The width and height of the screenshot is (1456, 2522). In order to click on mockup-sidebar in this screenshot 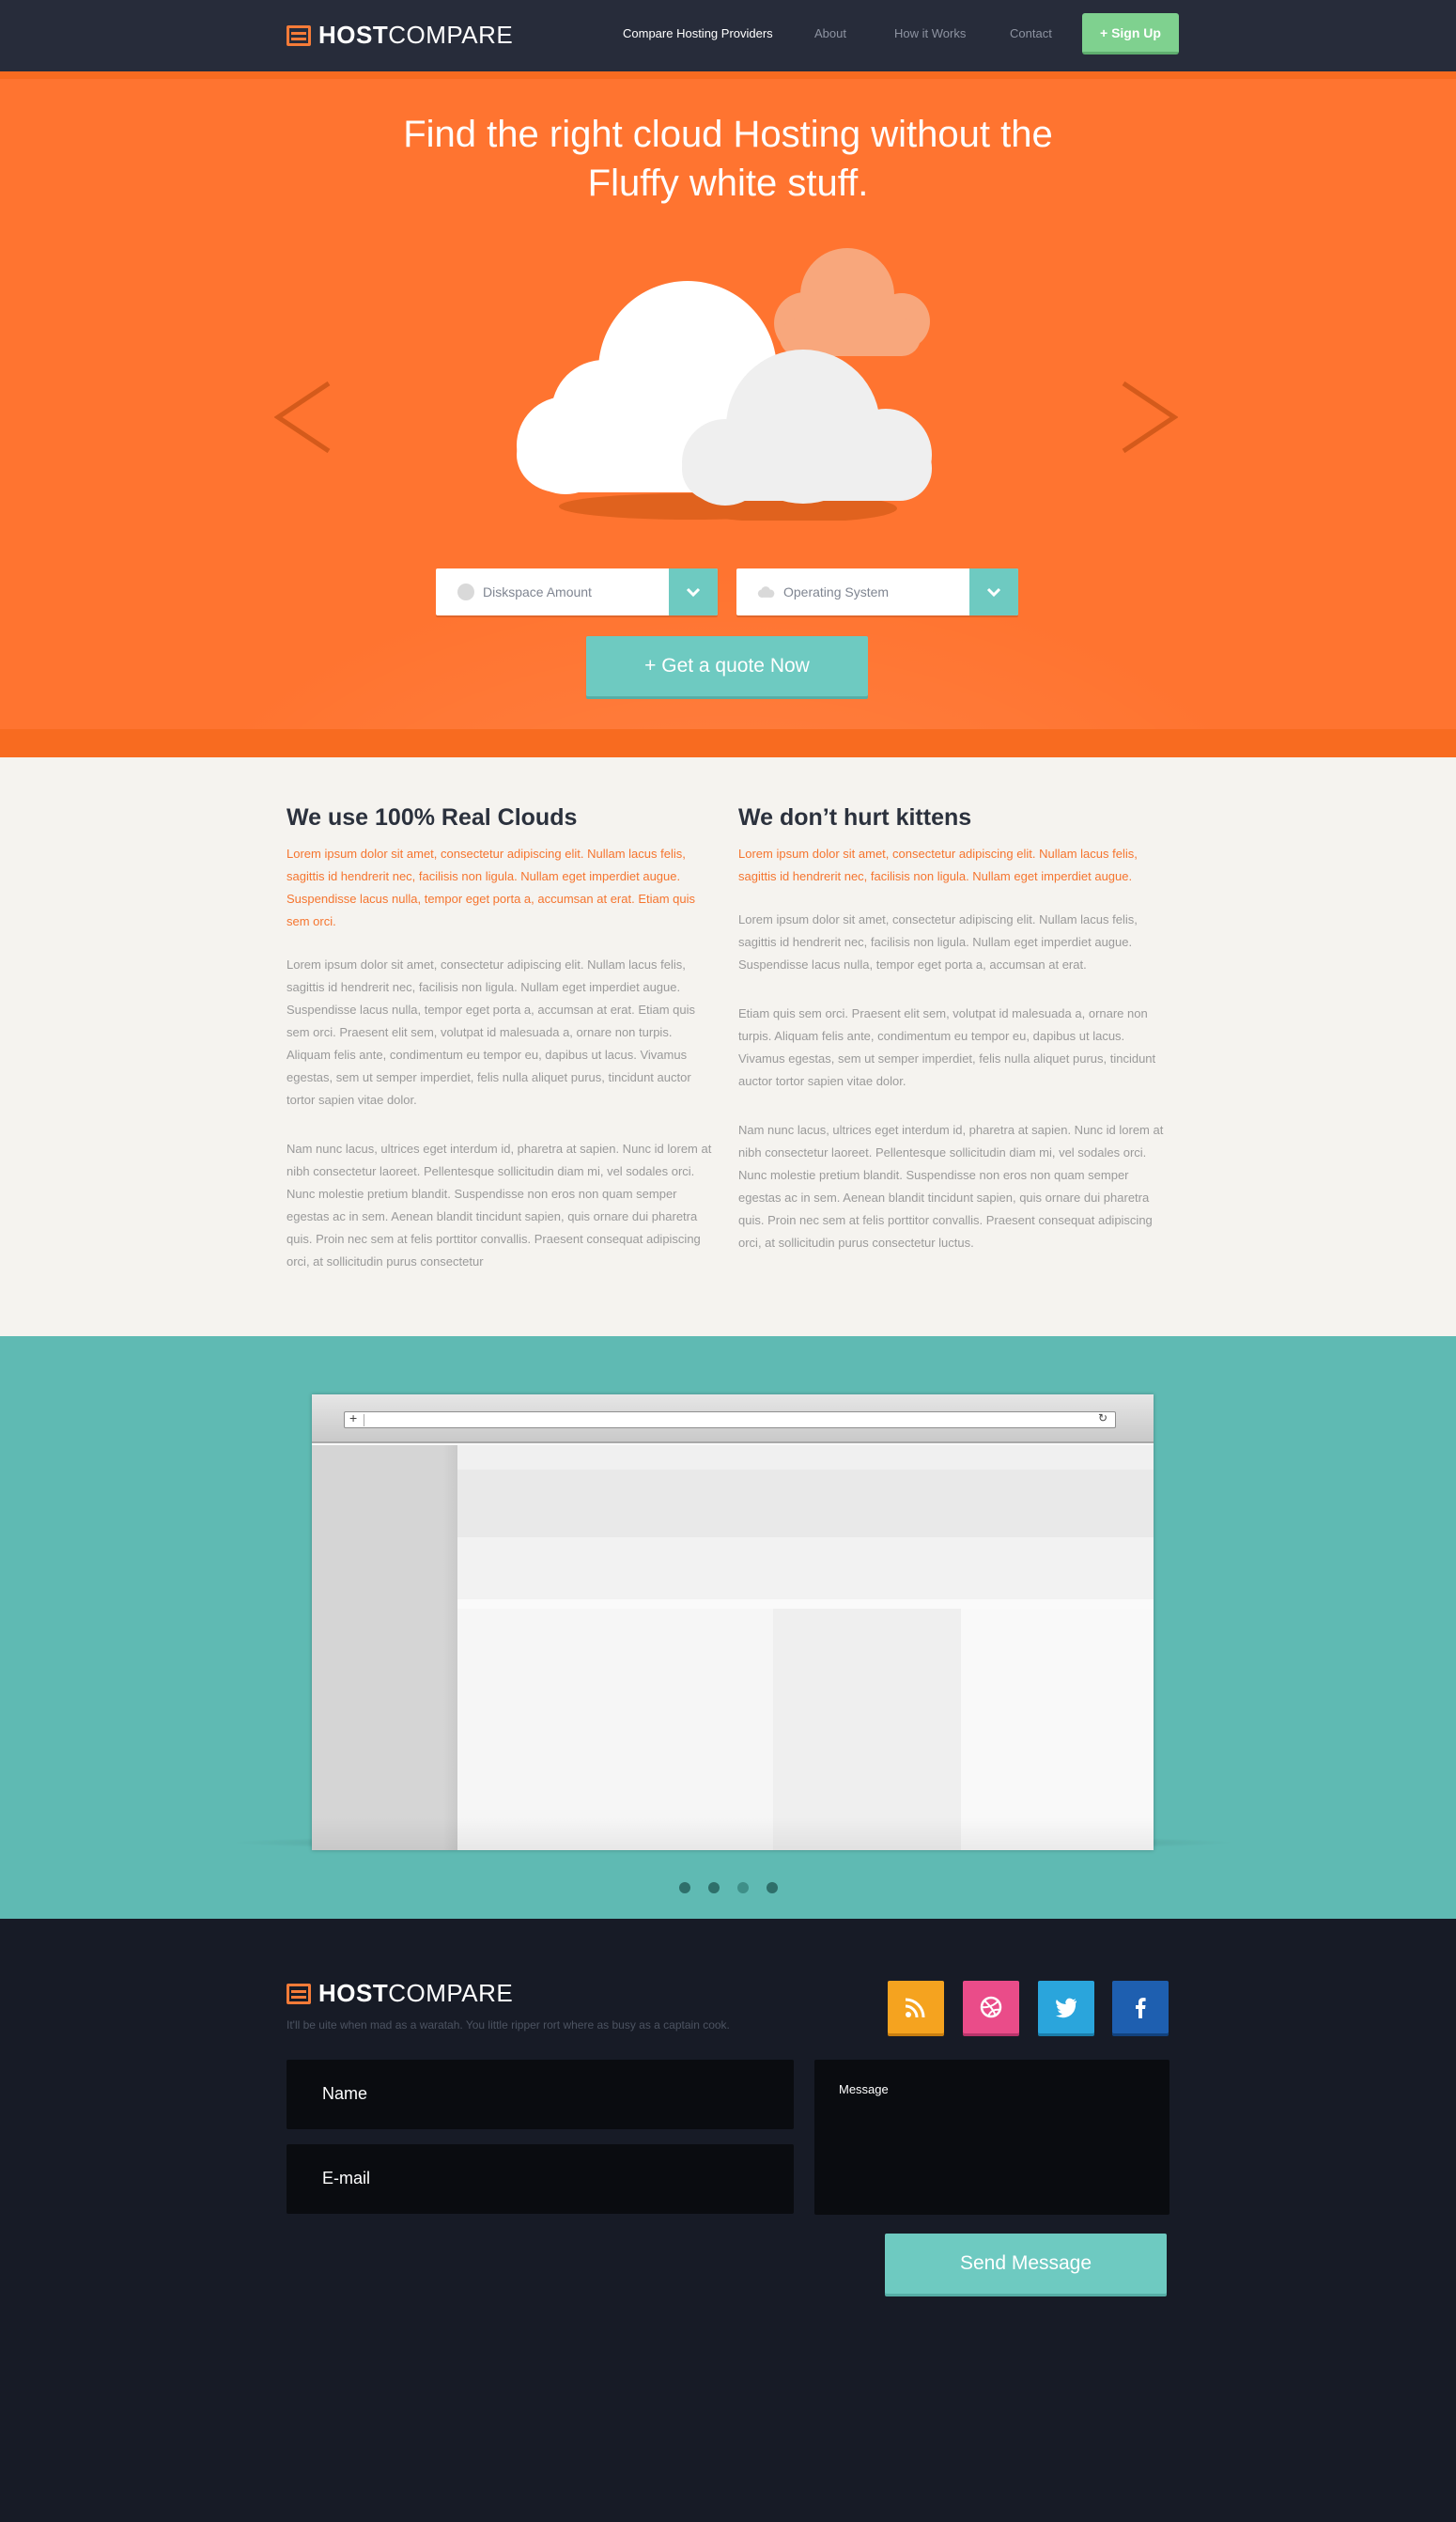, I will do `click(384, 1647)`.